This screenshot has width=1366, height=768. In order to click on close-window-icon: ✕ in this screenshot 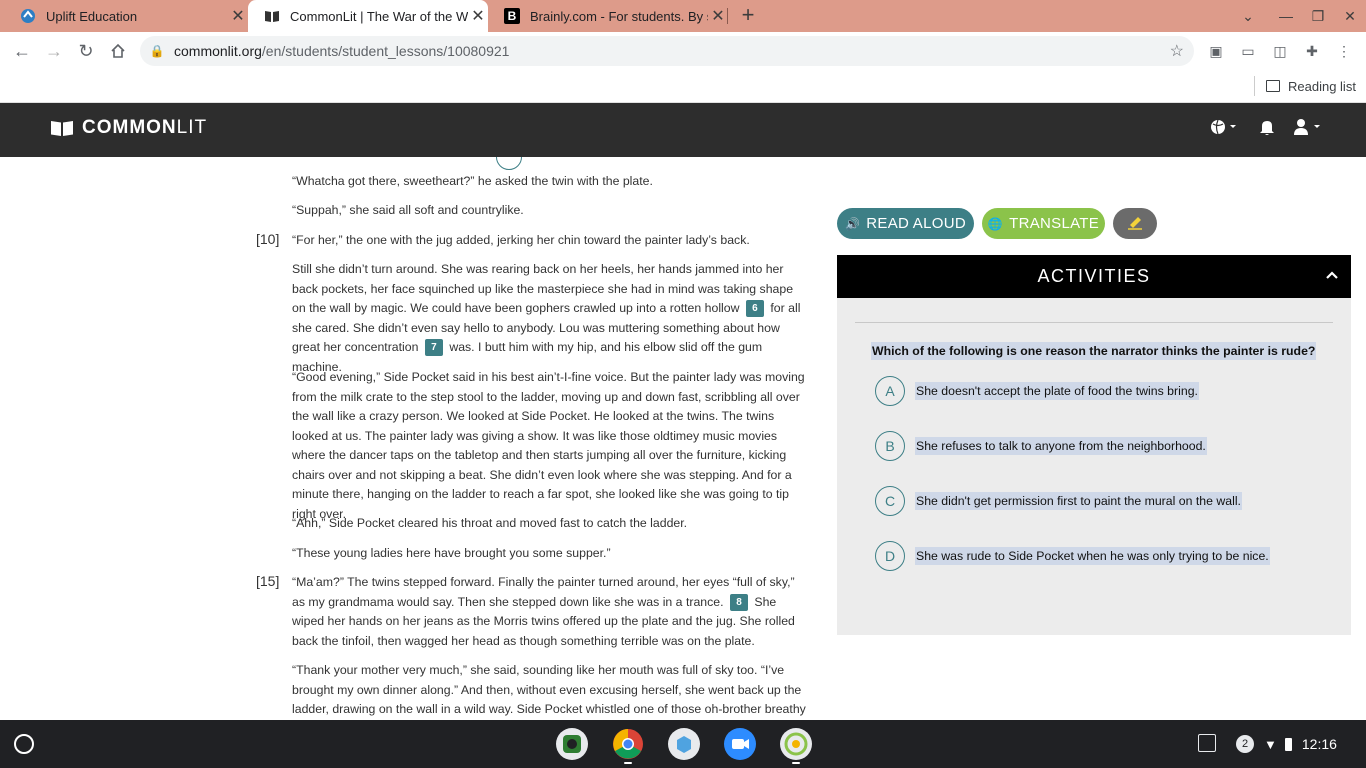, I will do `click(1350, 16)`.